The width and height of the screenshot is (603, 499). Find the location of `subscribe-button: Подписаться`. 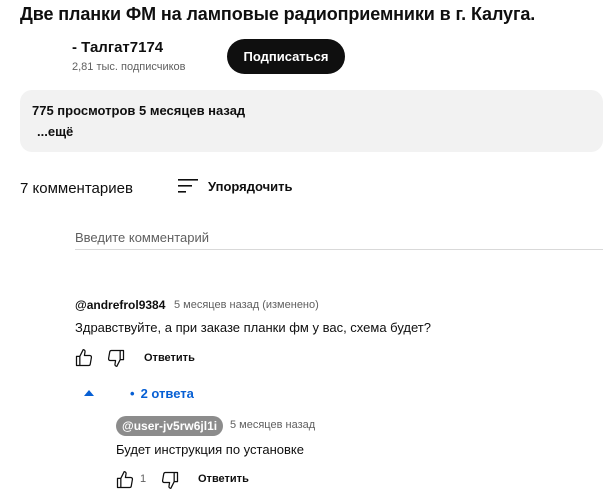

subscribe-button: Подписаться is located at coordinates (286, 56).